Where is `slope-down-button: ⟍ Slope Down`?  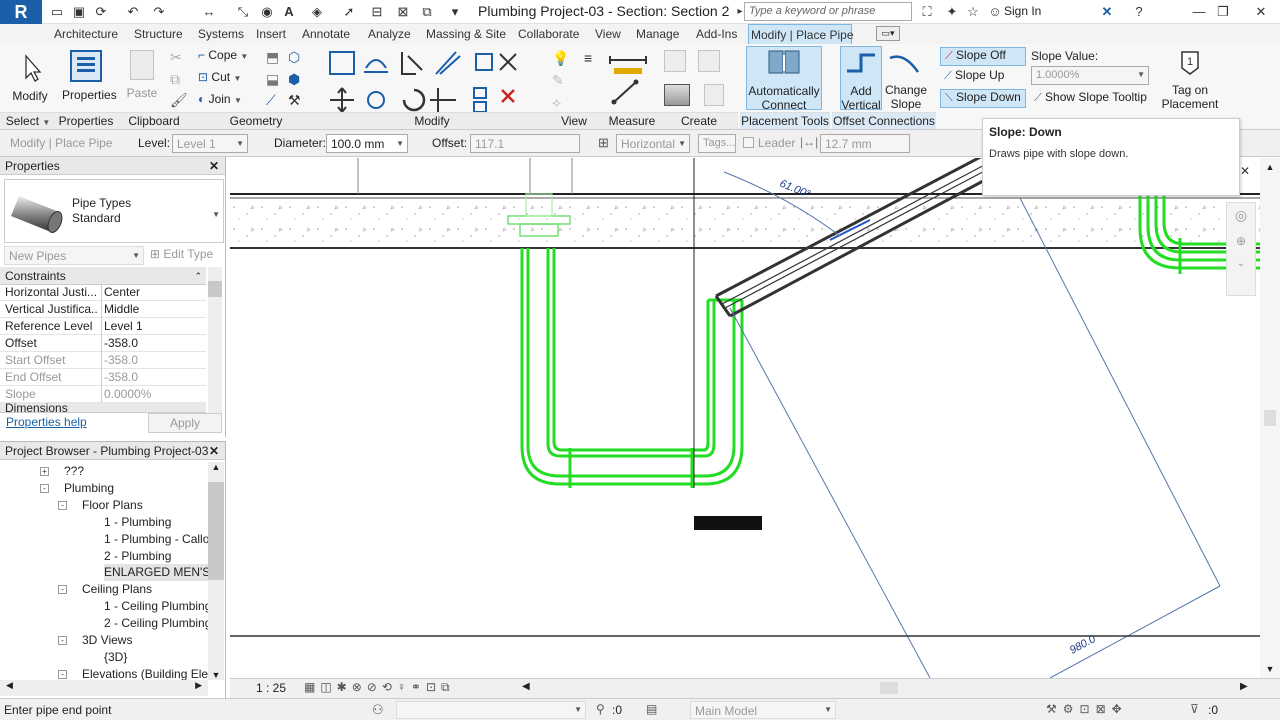 slope-down-button: ⟍ Slope Down is located at coordinates (983, 98).